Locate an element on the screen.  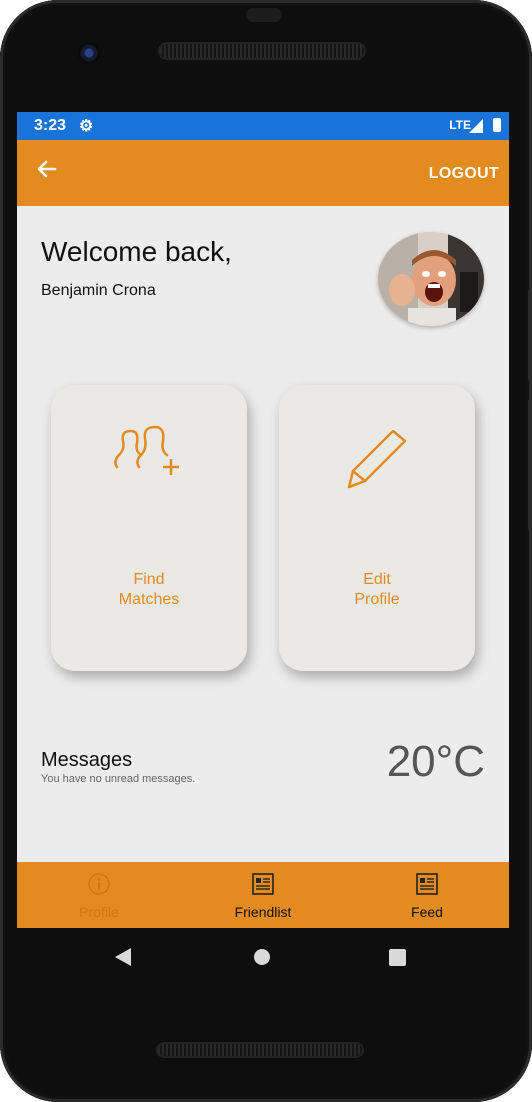
earpiece-grille is located at coordinates (262, 51).